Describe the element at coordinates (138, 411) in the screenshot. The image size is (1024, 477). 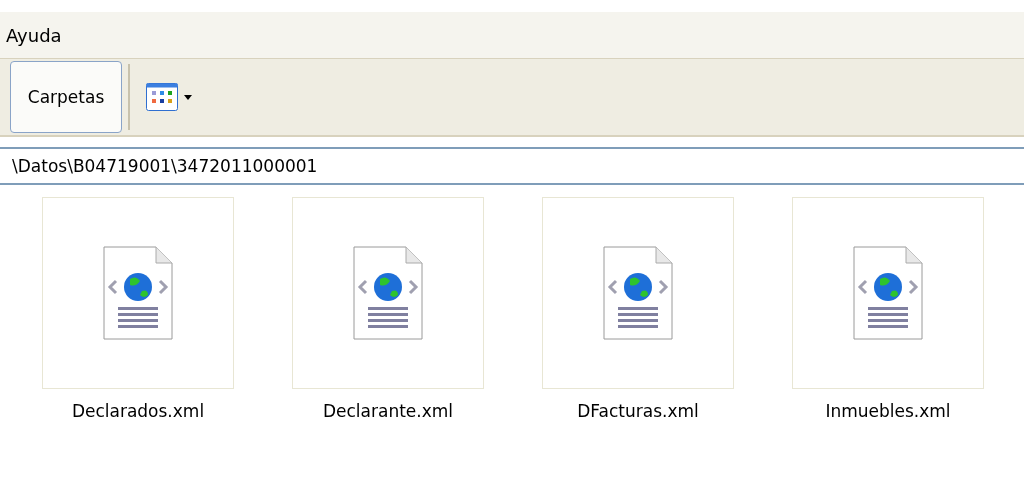
I see `file-name: Declarados.xml` at that location.